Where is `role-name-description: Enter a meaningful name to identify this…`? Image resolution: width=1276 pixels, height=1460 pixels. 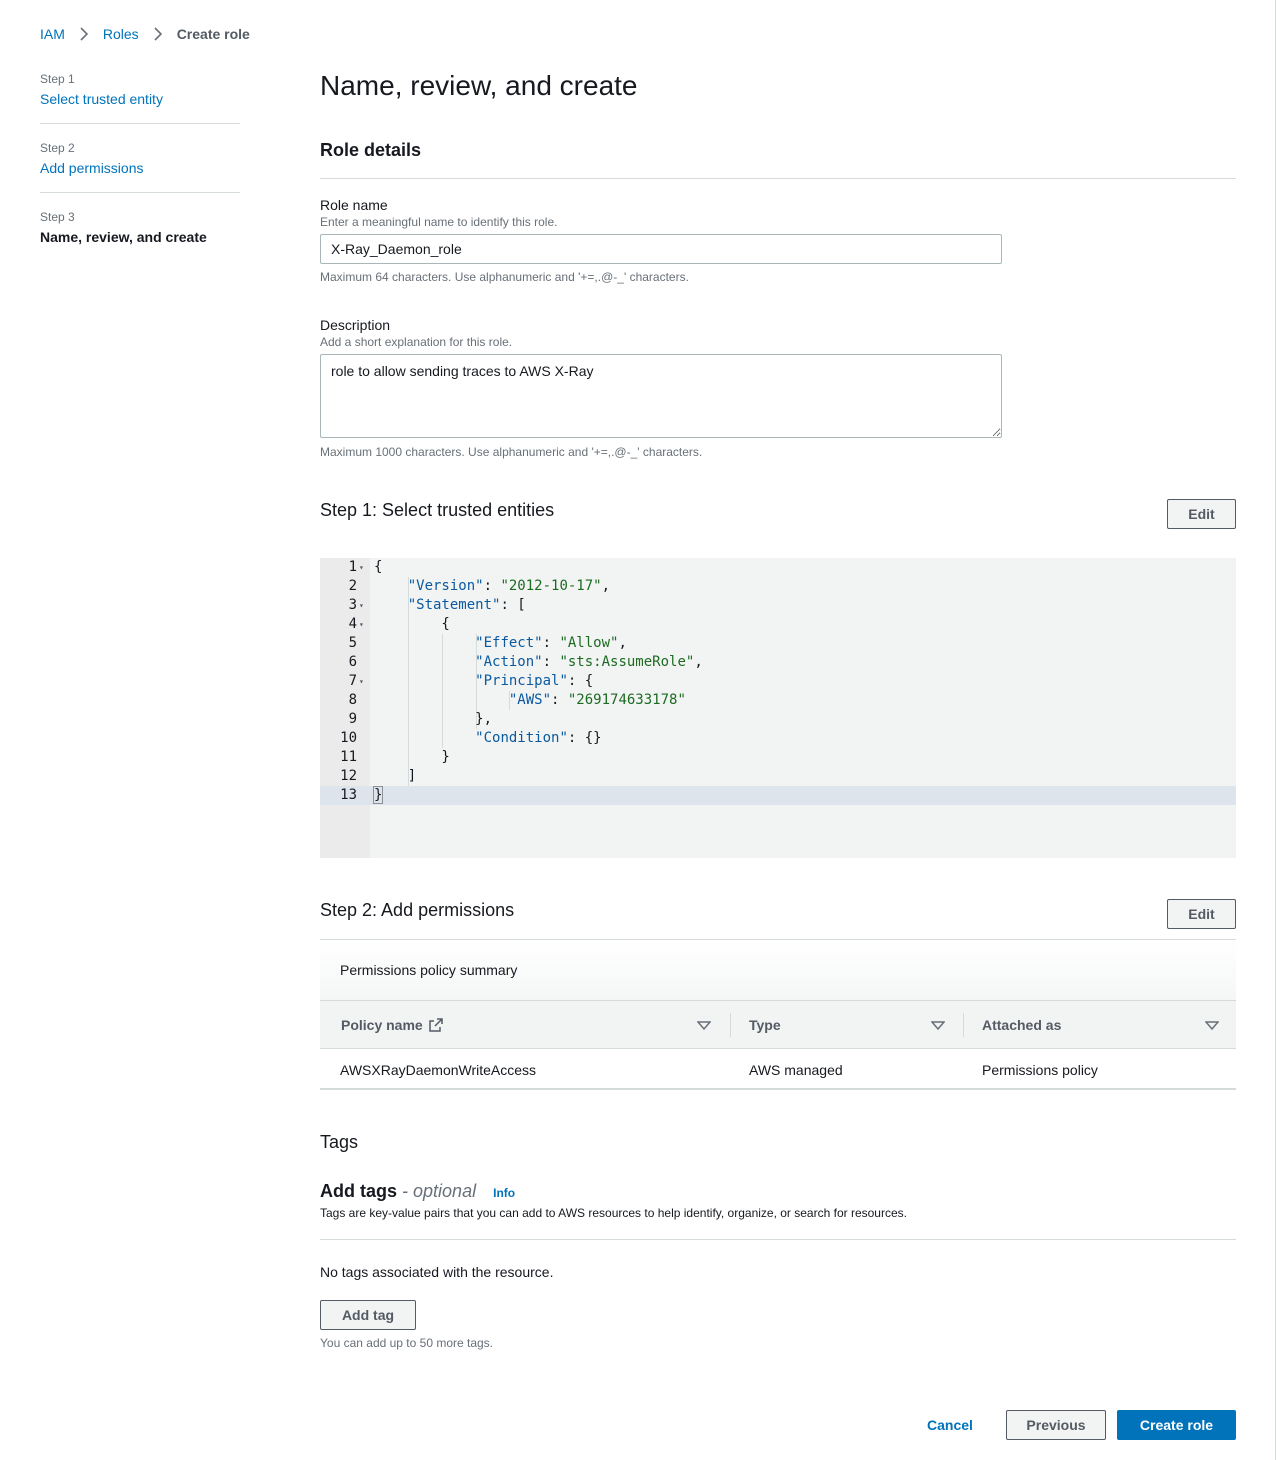
role-name-description: Enter a meaningful name to identify this… is located at coordinates (439, 222).